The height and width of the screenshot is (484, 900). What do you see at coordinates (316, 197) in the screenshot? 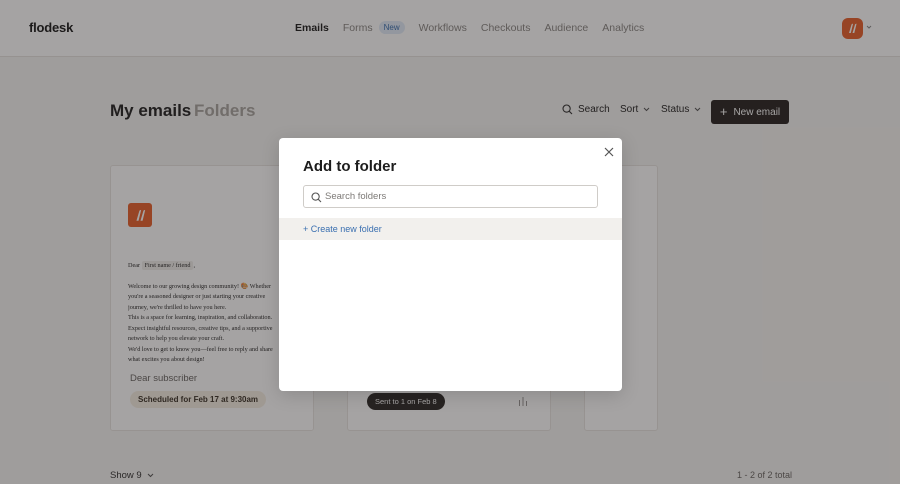
I see `search-icon` at bounding box center [316, 197].